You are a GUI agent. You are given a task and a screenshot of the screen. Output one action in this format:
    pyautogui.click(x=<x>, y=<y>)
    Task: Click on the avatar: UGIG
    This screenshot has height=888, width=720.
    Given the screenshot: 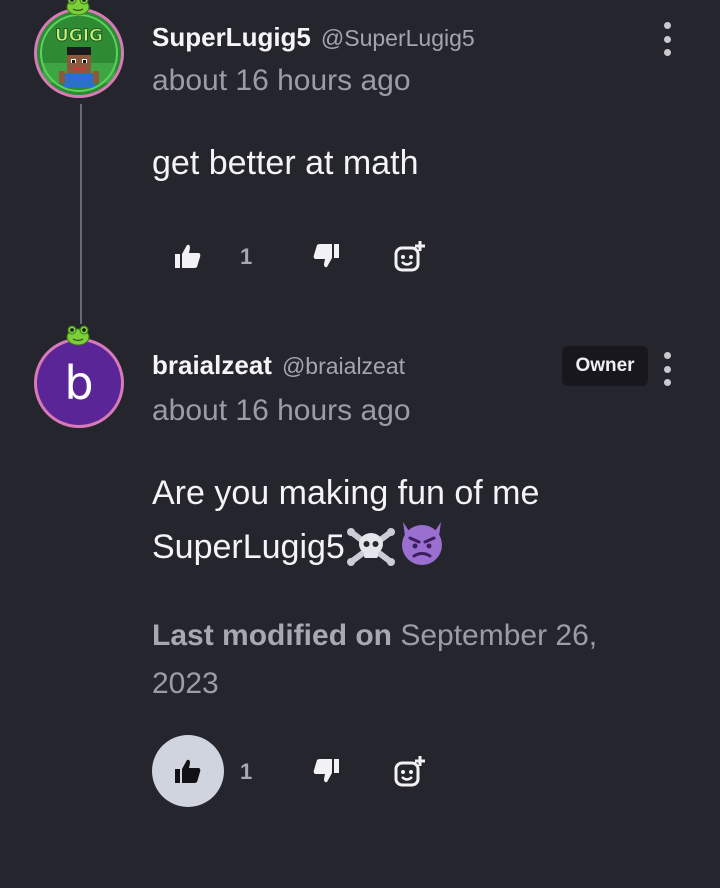 What is the action you would take?
    pyautogui.click(x=82, y=52)
    